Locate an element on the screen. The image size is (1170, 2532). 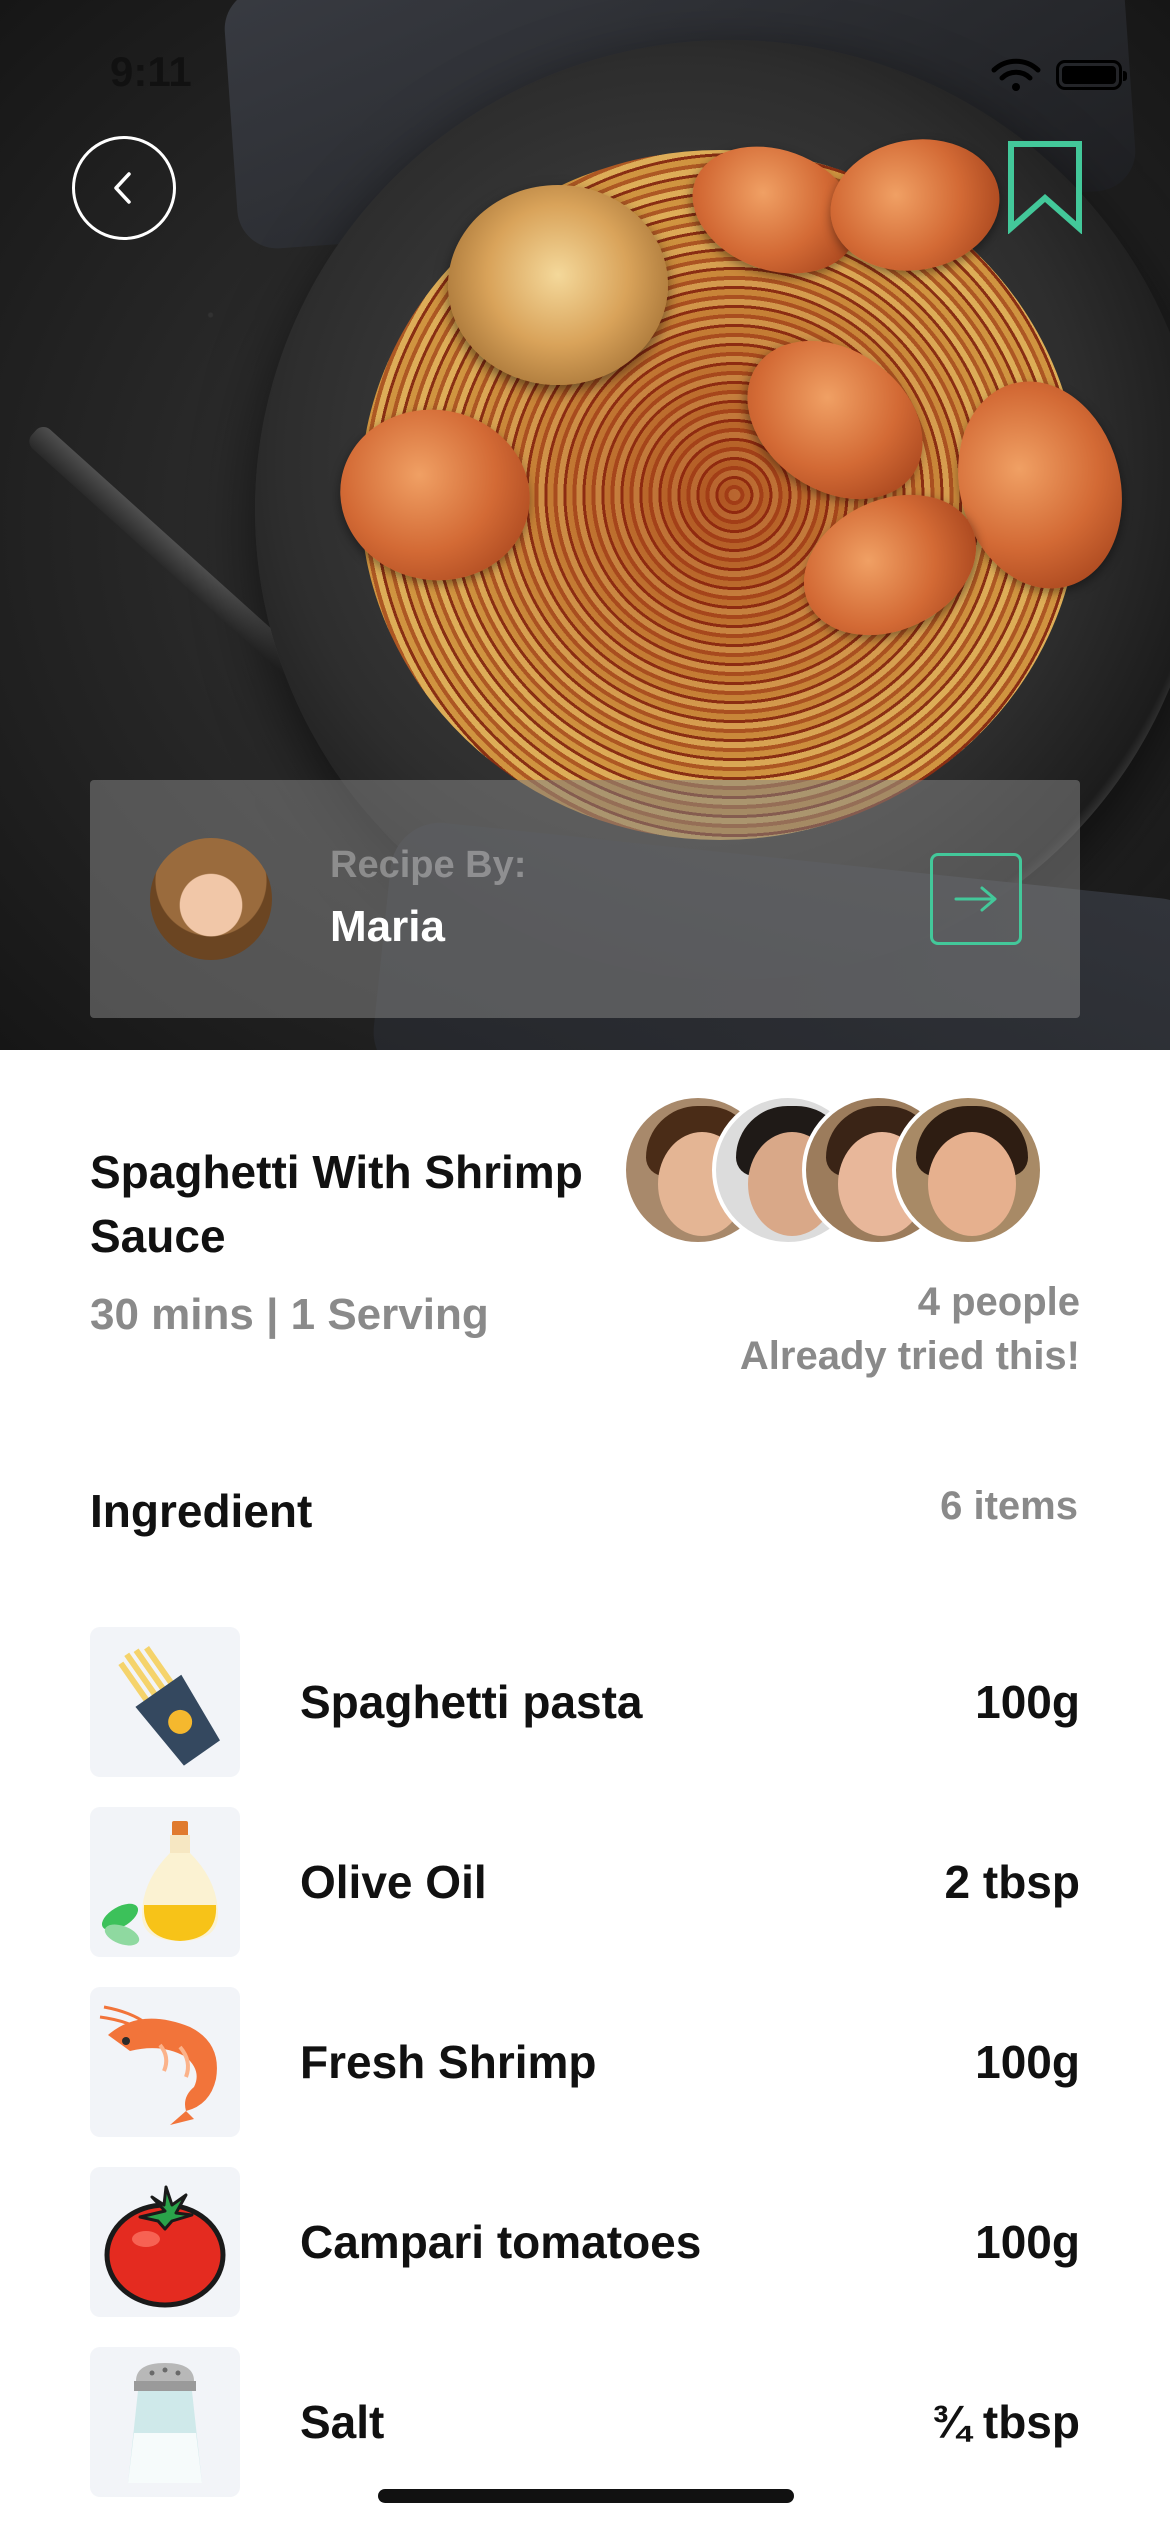
ingredient-row: Salt ¾ tbsp is located at coordinates (585, 2422).